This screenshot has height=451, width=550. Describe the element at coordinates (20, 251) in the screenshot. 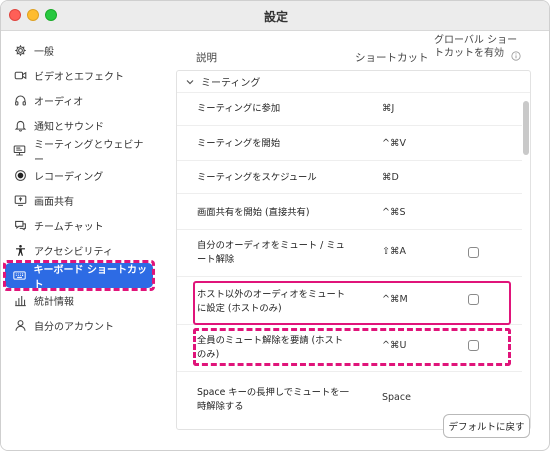

I see `accessibility-icon` at that location.